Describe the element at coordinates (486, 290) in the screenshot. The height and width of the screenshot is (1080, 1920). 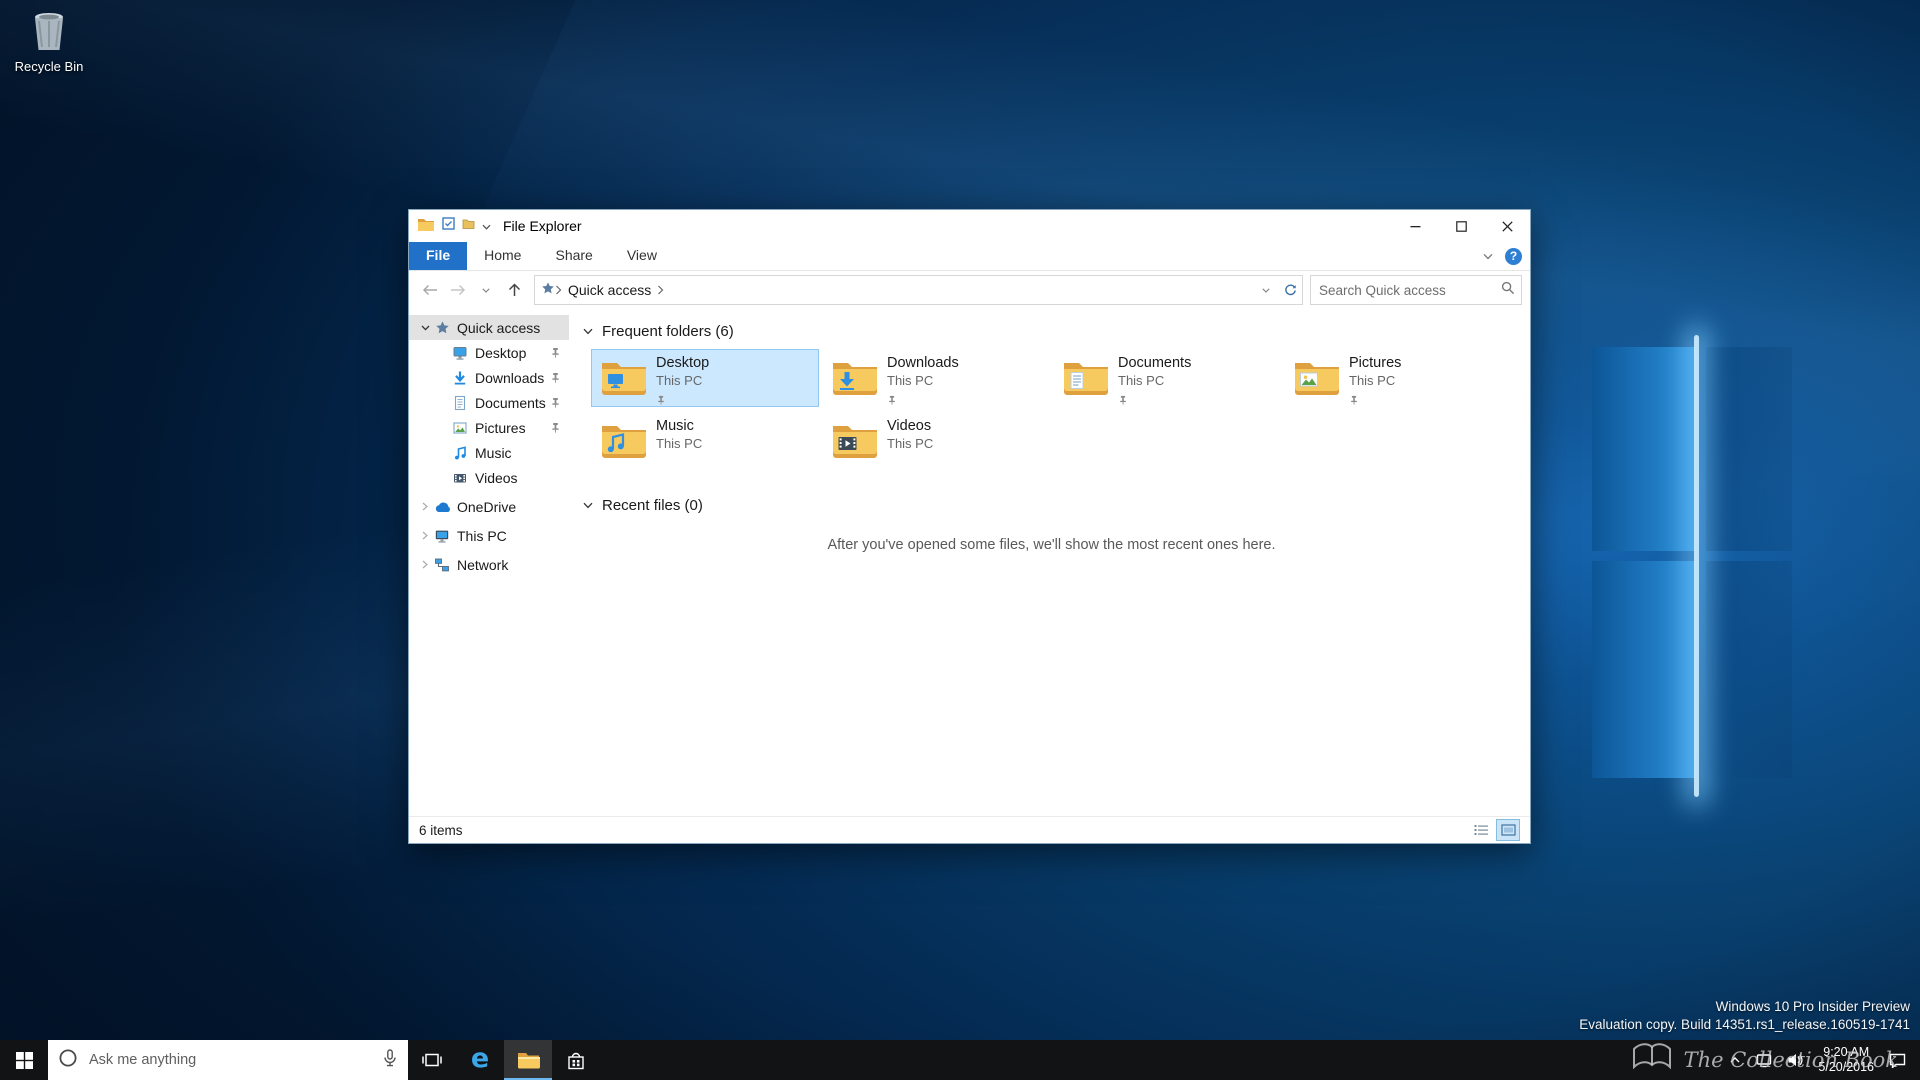
I see `recent-locations-chevron-icon` at that location.